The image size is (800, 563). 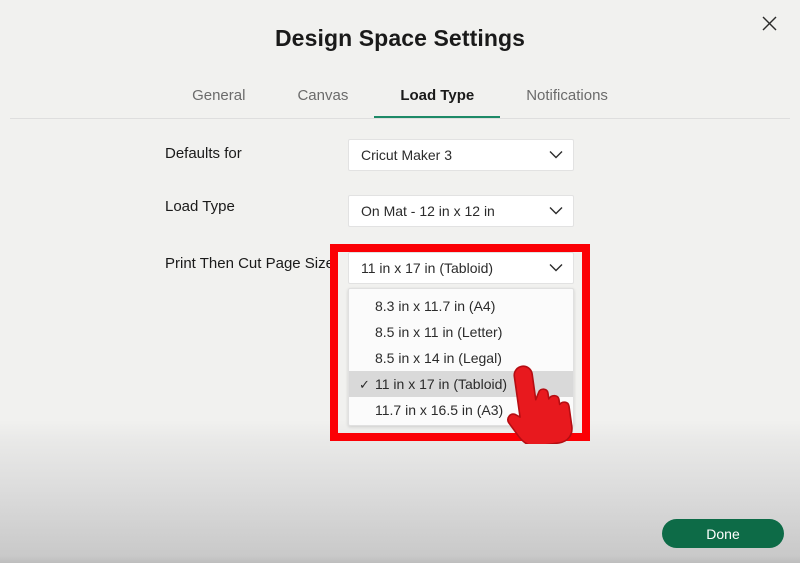 I want to click on load-type-dropdown: On Mat - 12 in x 12 in, so click(x=461, y=211).